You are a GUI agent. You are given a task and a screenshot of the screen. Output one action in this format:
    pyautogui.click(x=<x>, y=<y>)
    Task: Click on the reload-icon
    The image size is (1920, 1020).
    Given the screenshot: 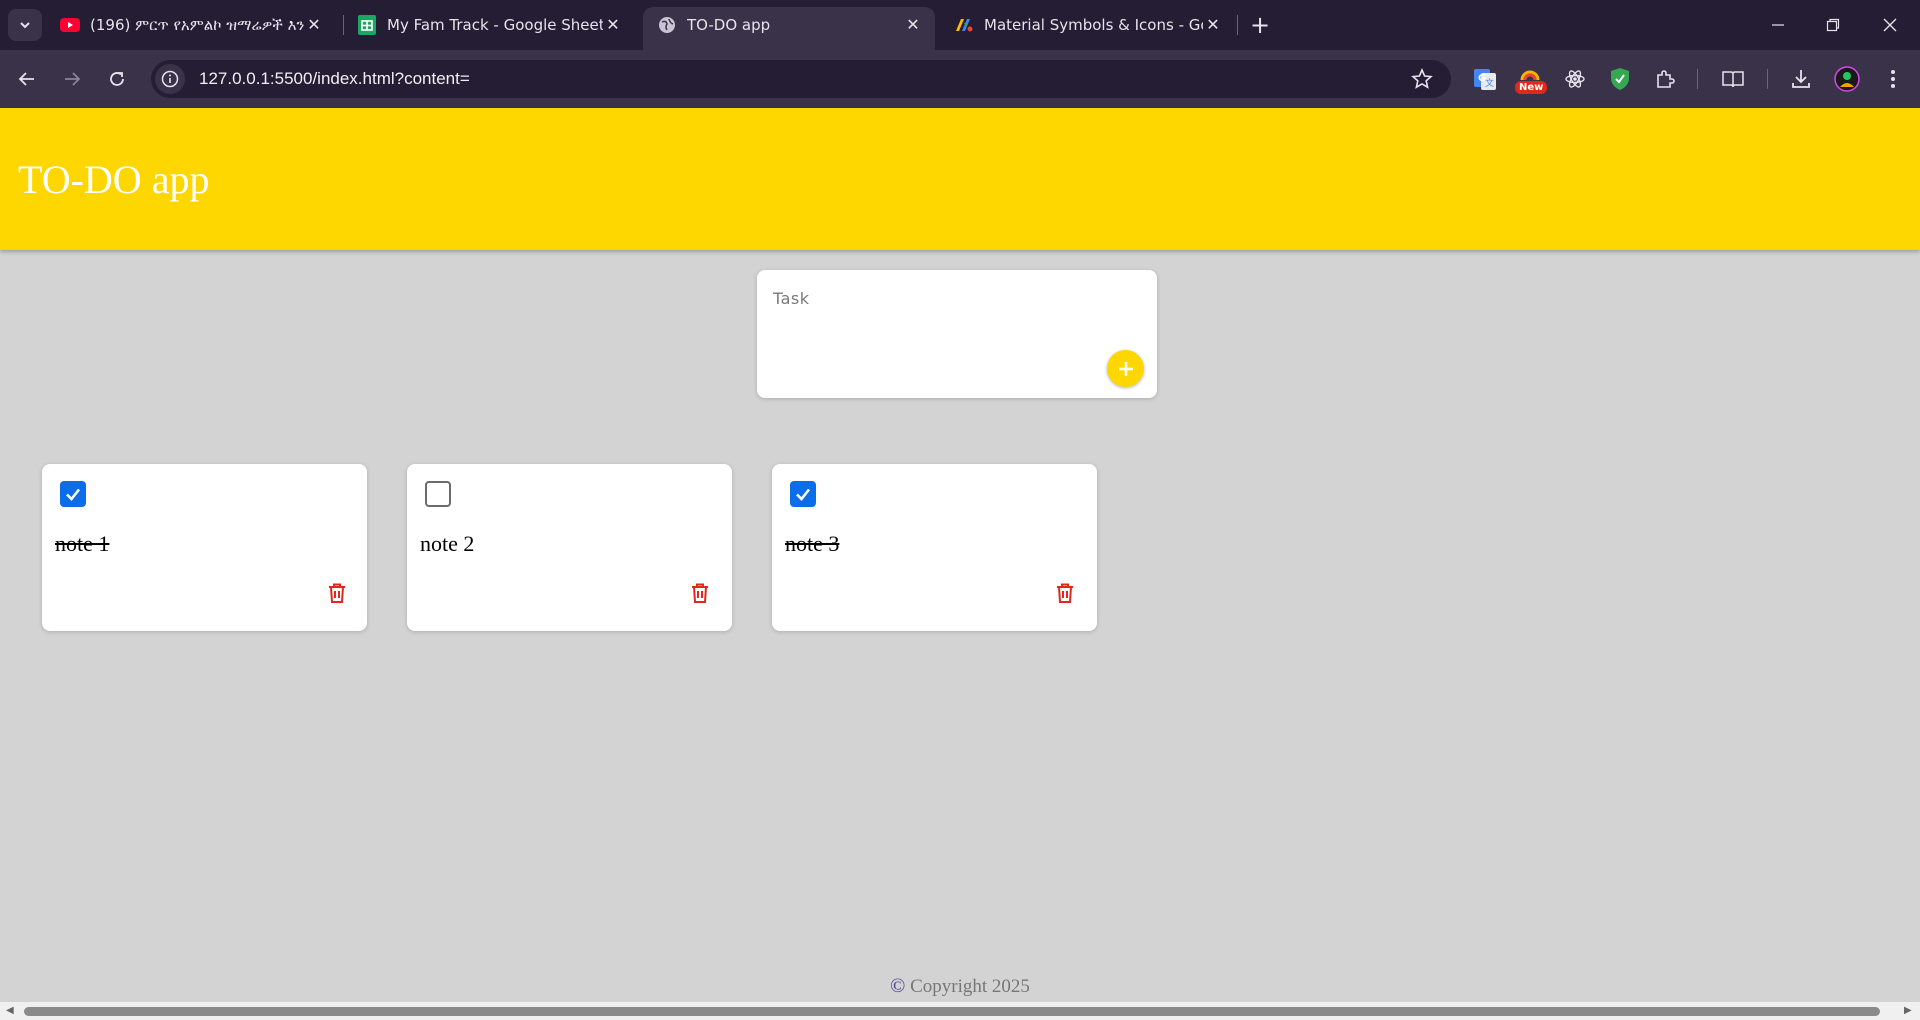 What is the action you would take?
    pyautogui.click(x=117, y=79)
    